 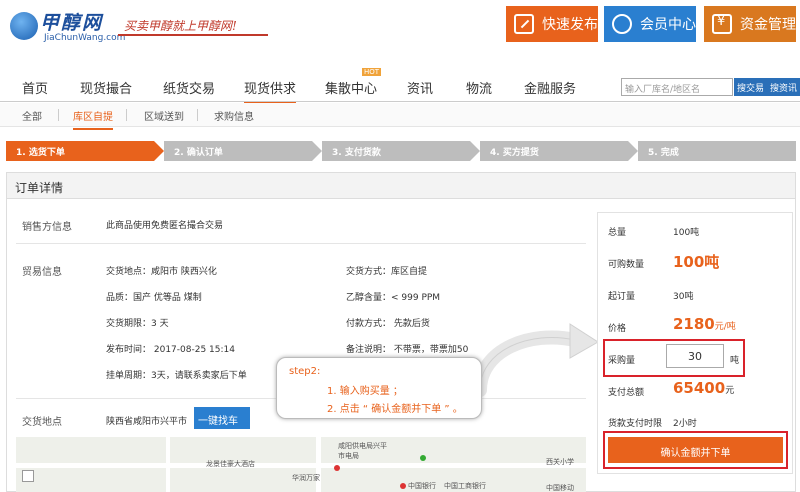 I want to click on trade-field: 乙醇含量：< 999 PPM, so click(x=393, y=298).